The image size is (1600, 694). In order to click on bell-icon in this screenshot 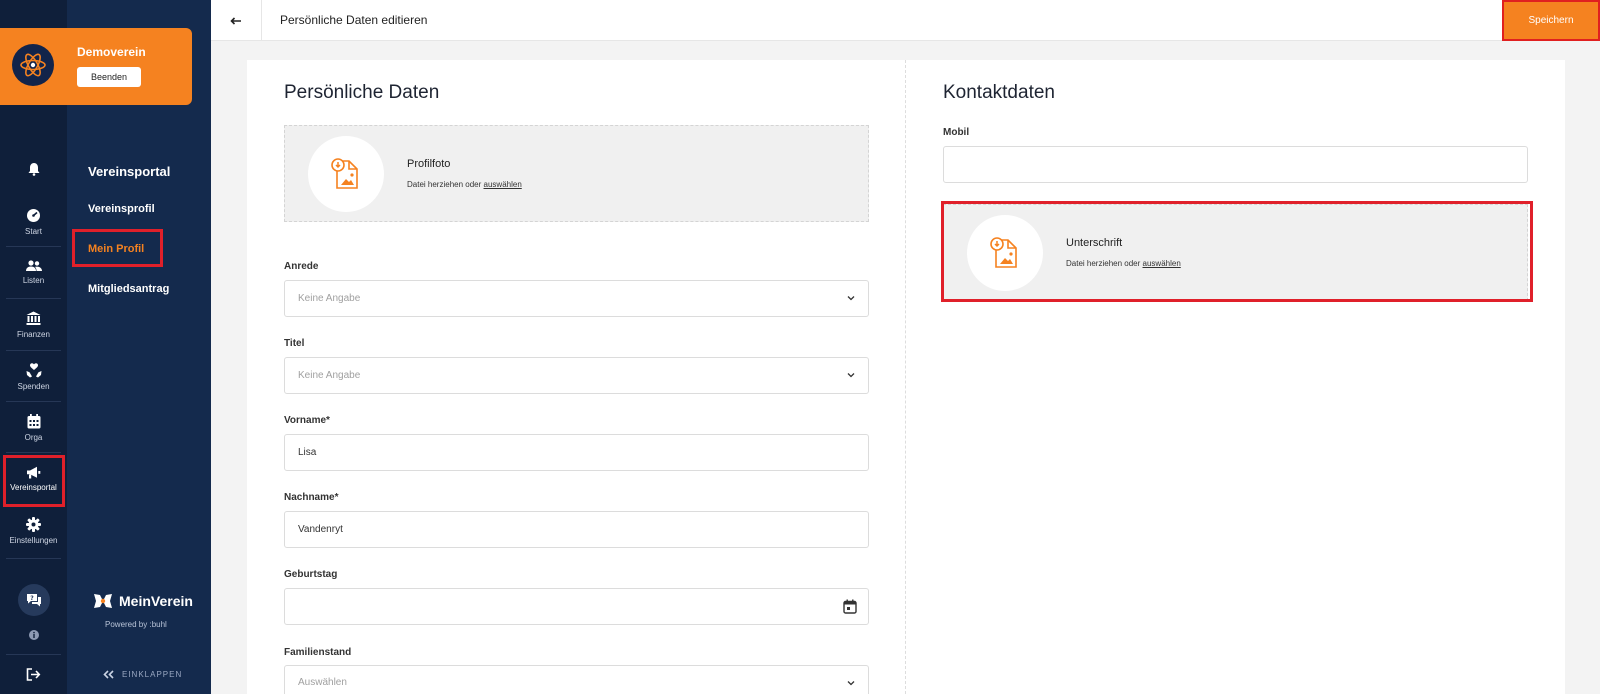, I will do `click(33, 169)`.